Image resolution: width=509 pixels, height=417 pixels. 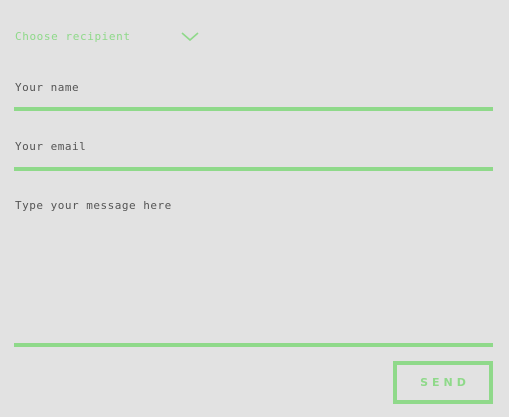 I want to click on recipient-placeholder: Choose recipient, so click(x=73, y=36).